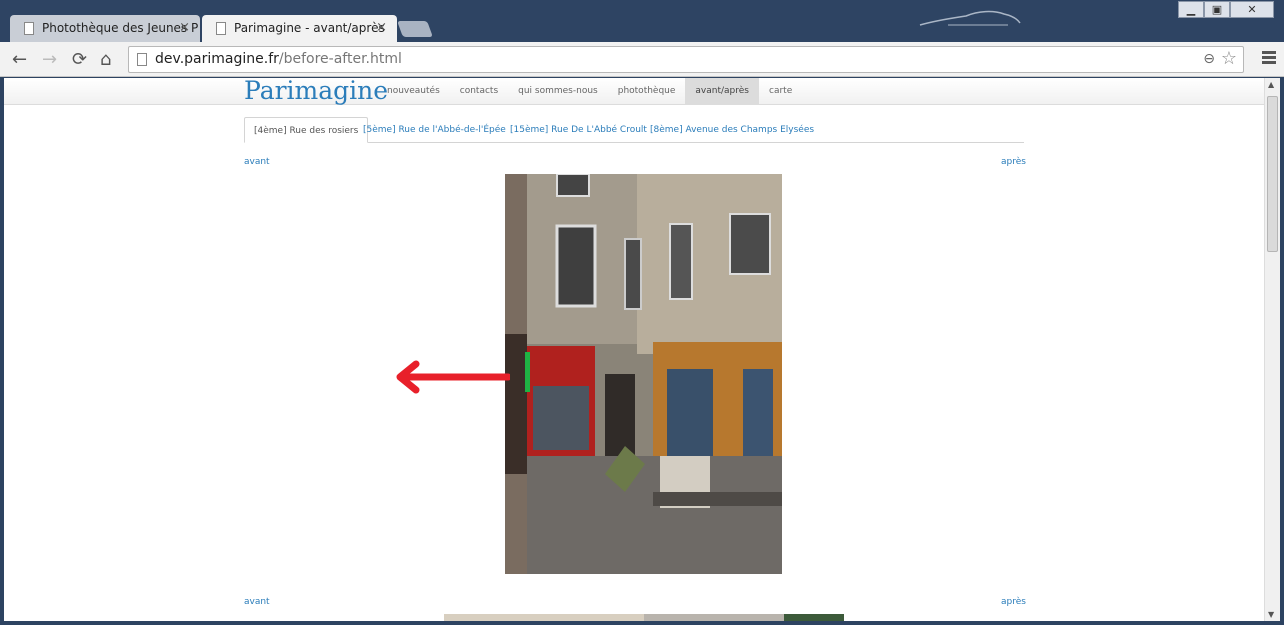  I want to click on maximize-button: ▣, so click(1217, 9).